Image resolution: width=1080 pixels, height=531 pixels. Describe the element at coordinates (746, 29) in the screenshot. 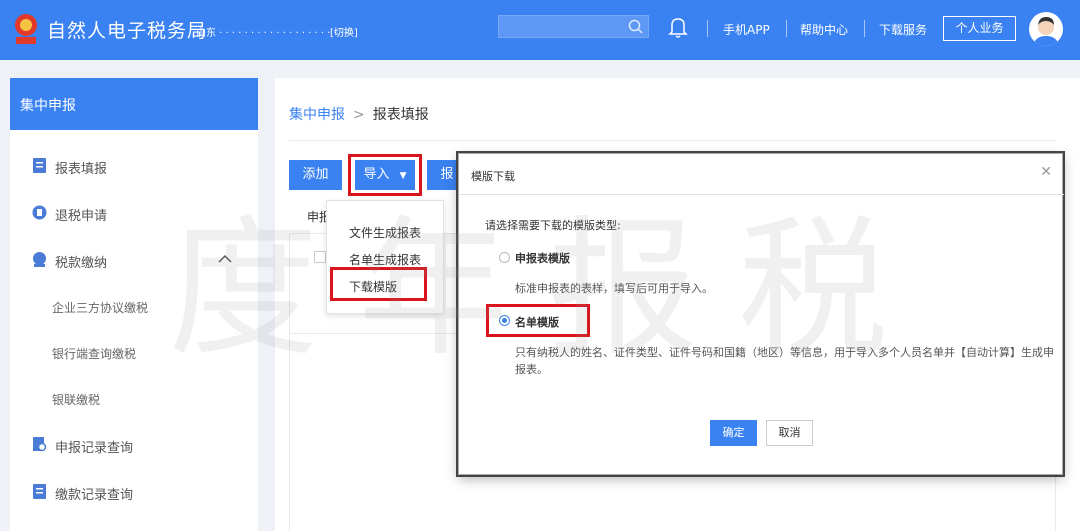

I see `mobile-app-link: 手机APP` at that location.